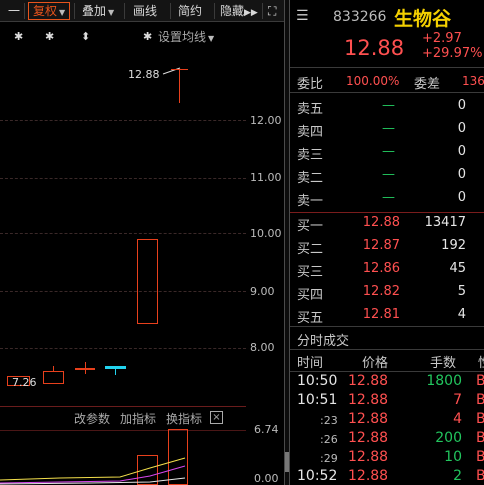  What do you see at coordinates (373, 81) in the screenshot?
I see `bid-ratio-value: 100.00%` at bounding box center [373, 81].